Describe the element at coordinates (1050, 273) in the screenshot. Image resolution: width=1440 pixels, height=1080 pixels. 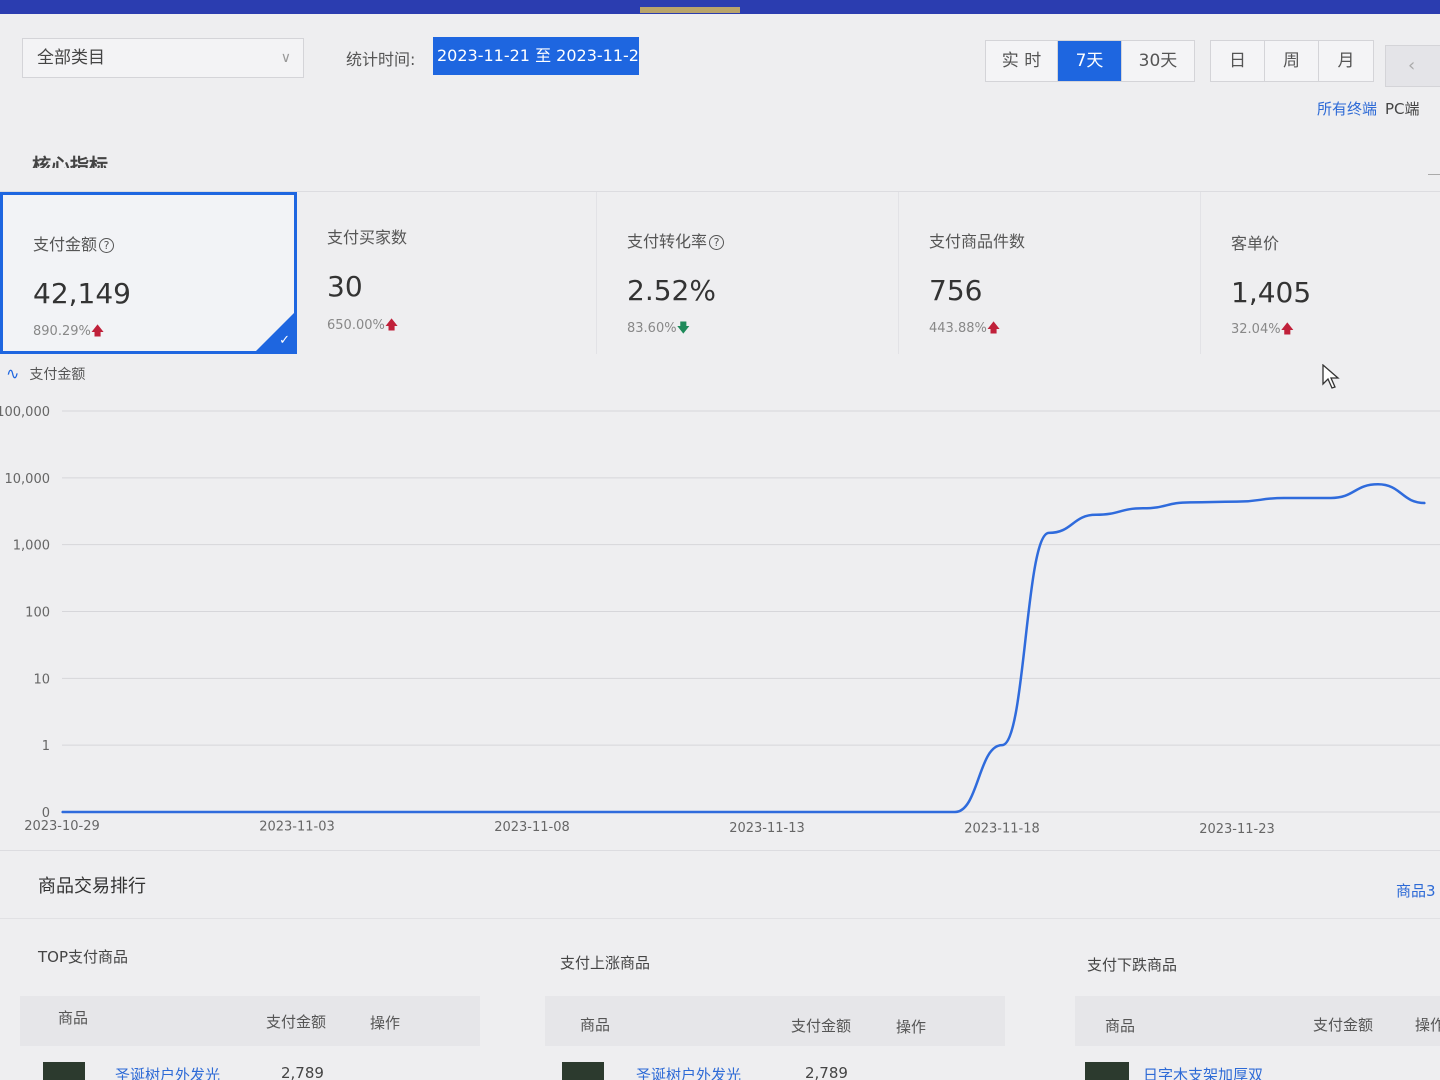
I see `kpi-card-items: 支付商品件数 756 443.88%🡅` at that location.